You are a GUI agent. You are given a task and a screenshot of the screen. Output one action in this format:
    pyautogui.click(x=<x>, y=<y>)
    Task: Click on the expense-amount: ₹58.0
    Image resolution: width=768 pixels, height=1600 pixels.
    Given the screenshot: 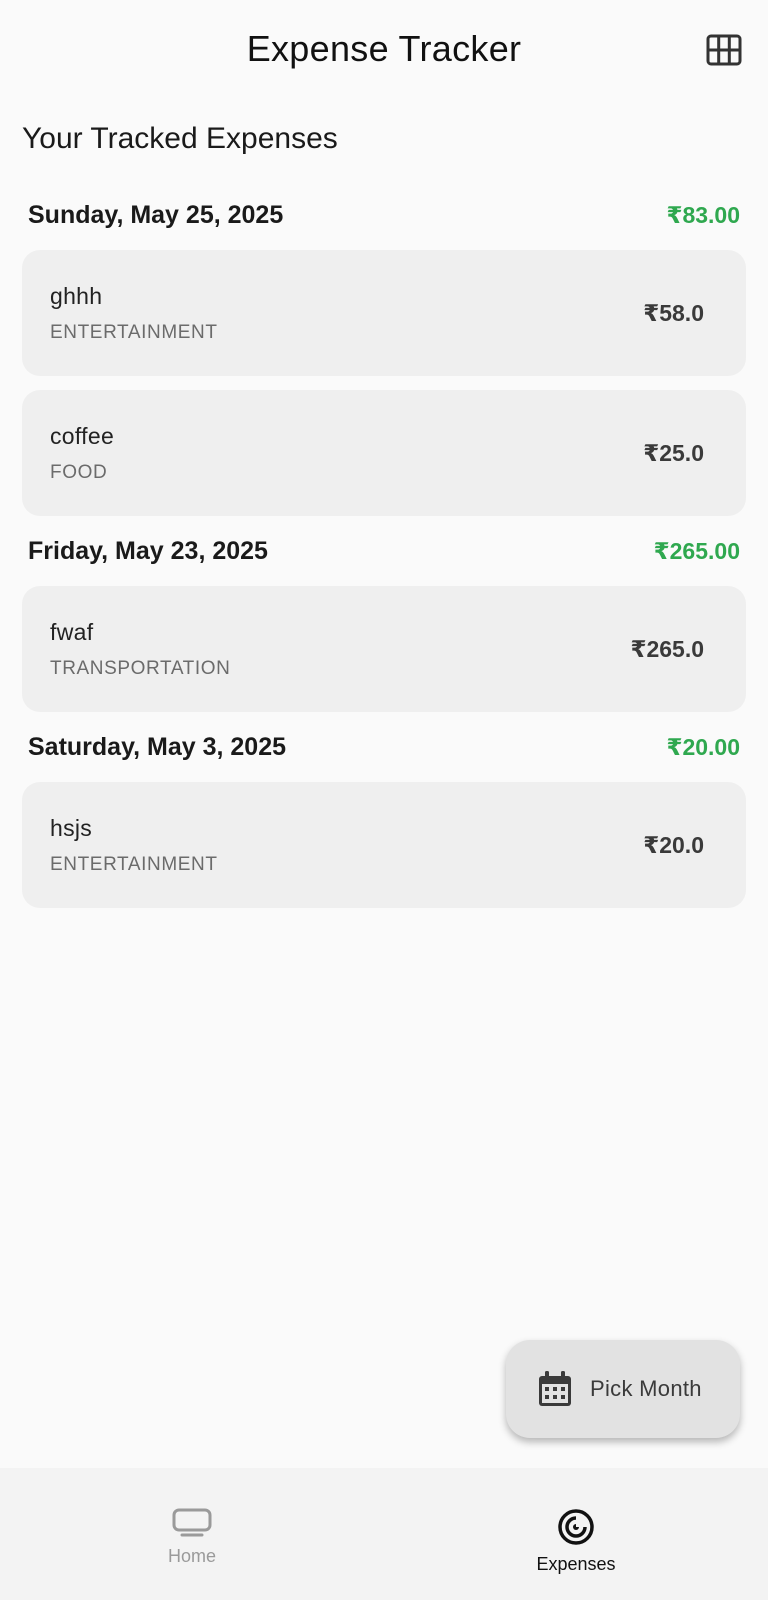 What is the action you would take?
    pyautogui.click(x=673, y=312)
    